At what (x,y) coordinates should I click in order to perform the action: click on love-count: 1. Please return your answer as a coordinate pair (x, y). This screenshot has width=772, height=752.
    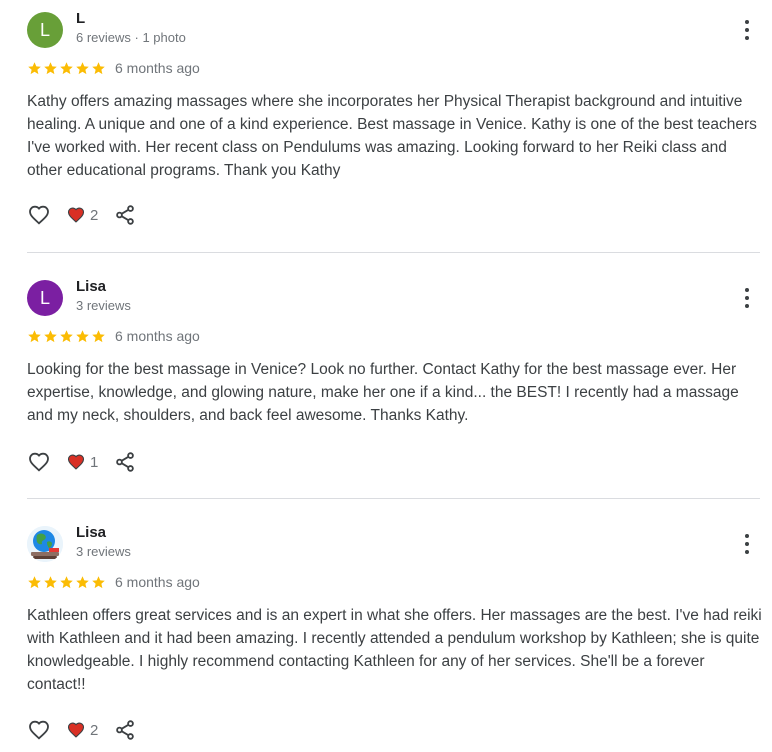
    Looking at the image, I should click on (94, 462).